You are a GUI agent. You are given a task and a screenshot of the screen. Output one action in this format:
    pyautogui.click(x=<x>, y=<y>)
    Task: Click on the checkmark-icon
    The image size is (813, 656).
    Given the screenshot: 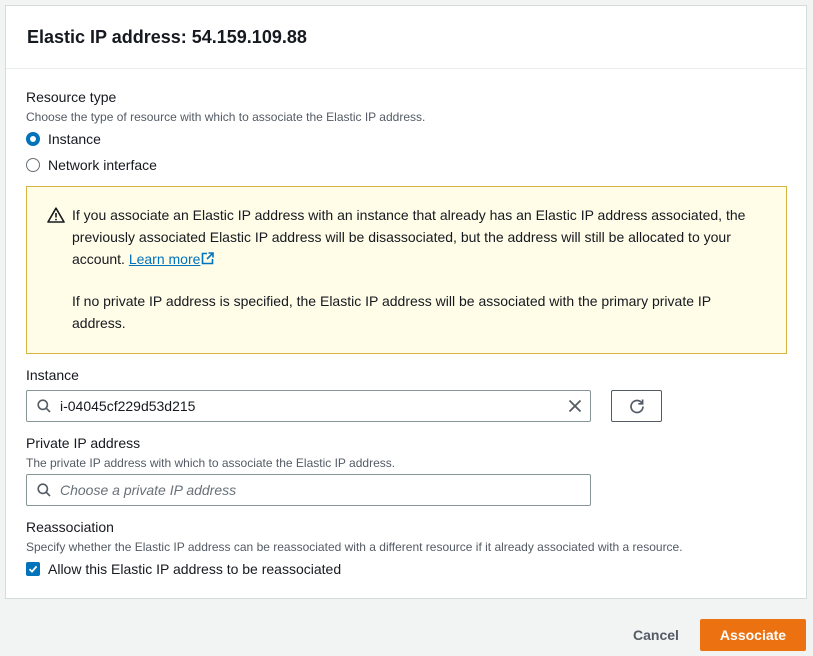 What is the action you would take?
    pyautogui.click(x=33, y=569)
    